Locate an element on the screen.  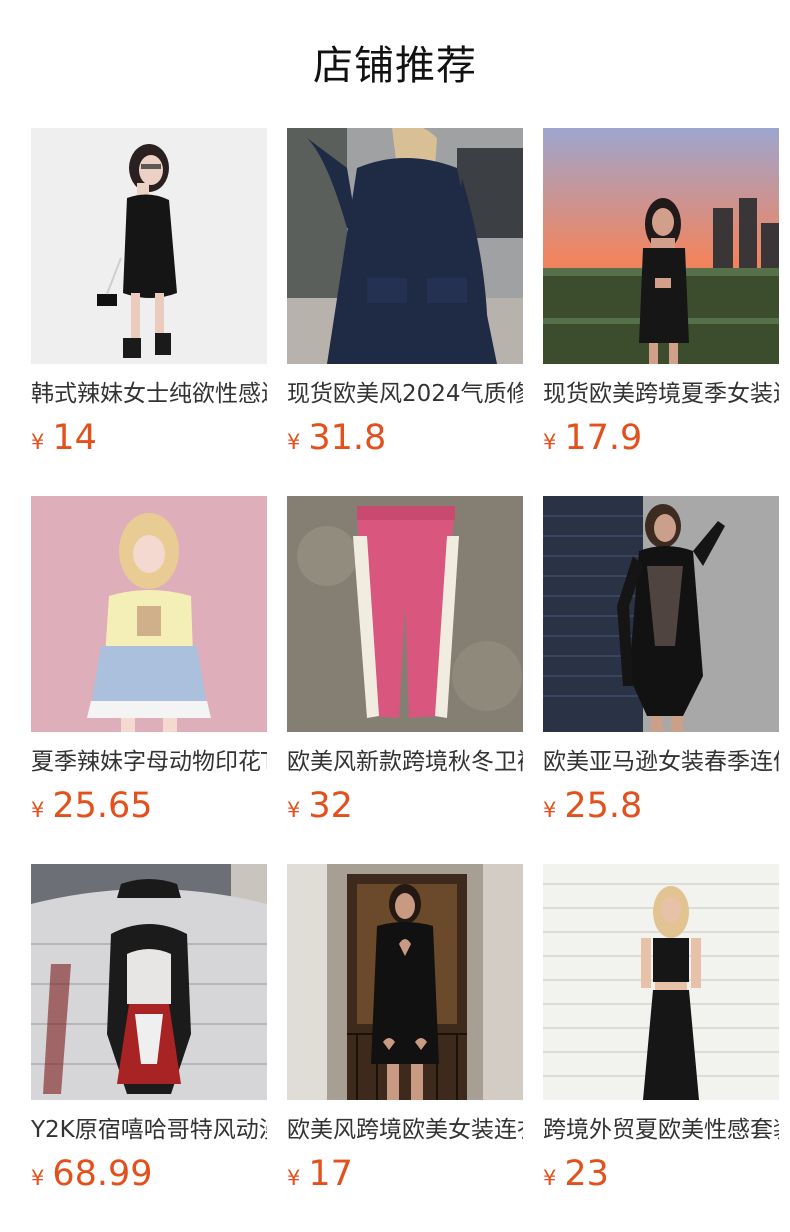
price-amount: 68.99 is located at coordinates (102, 1174).